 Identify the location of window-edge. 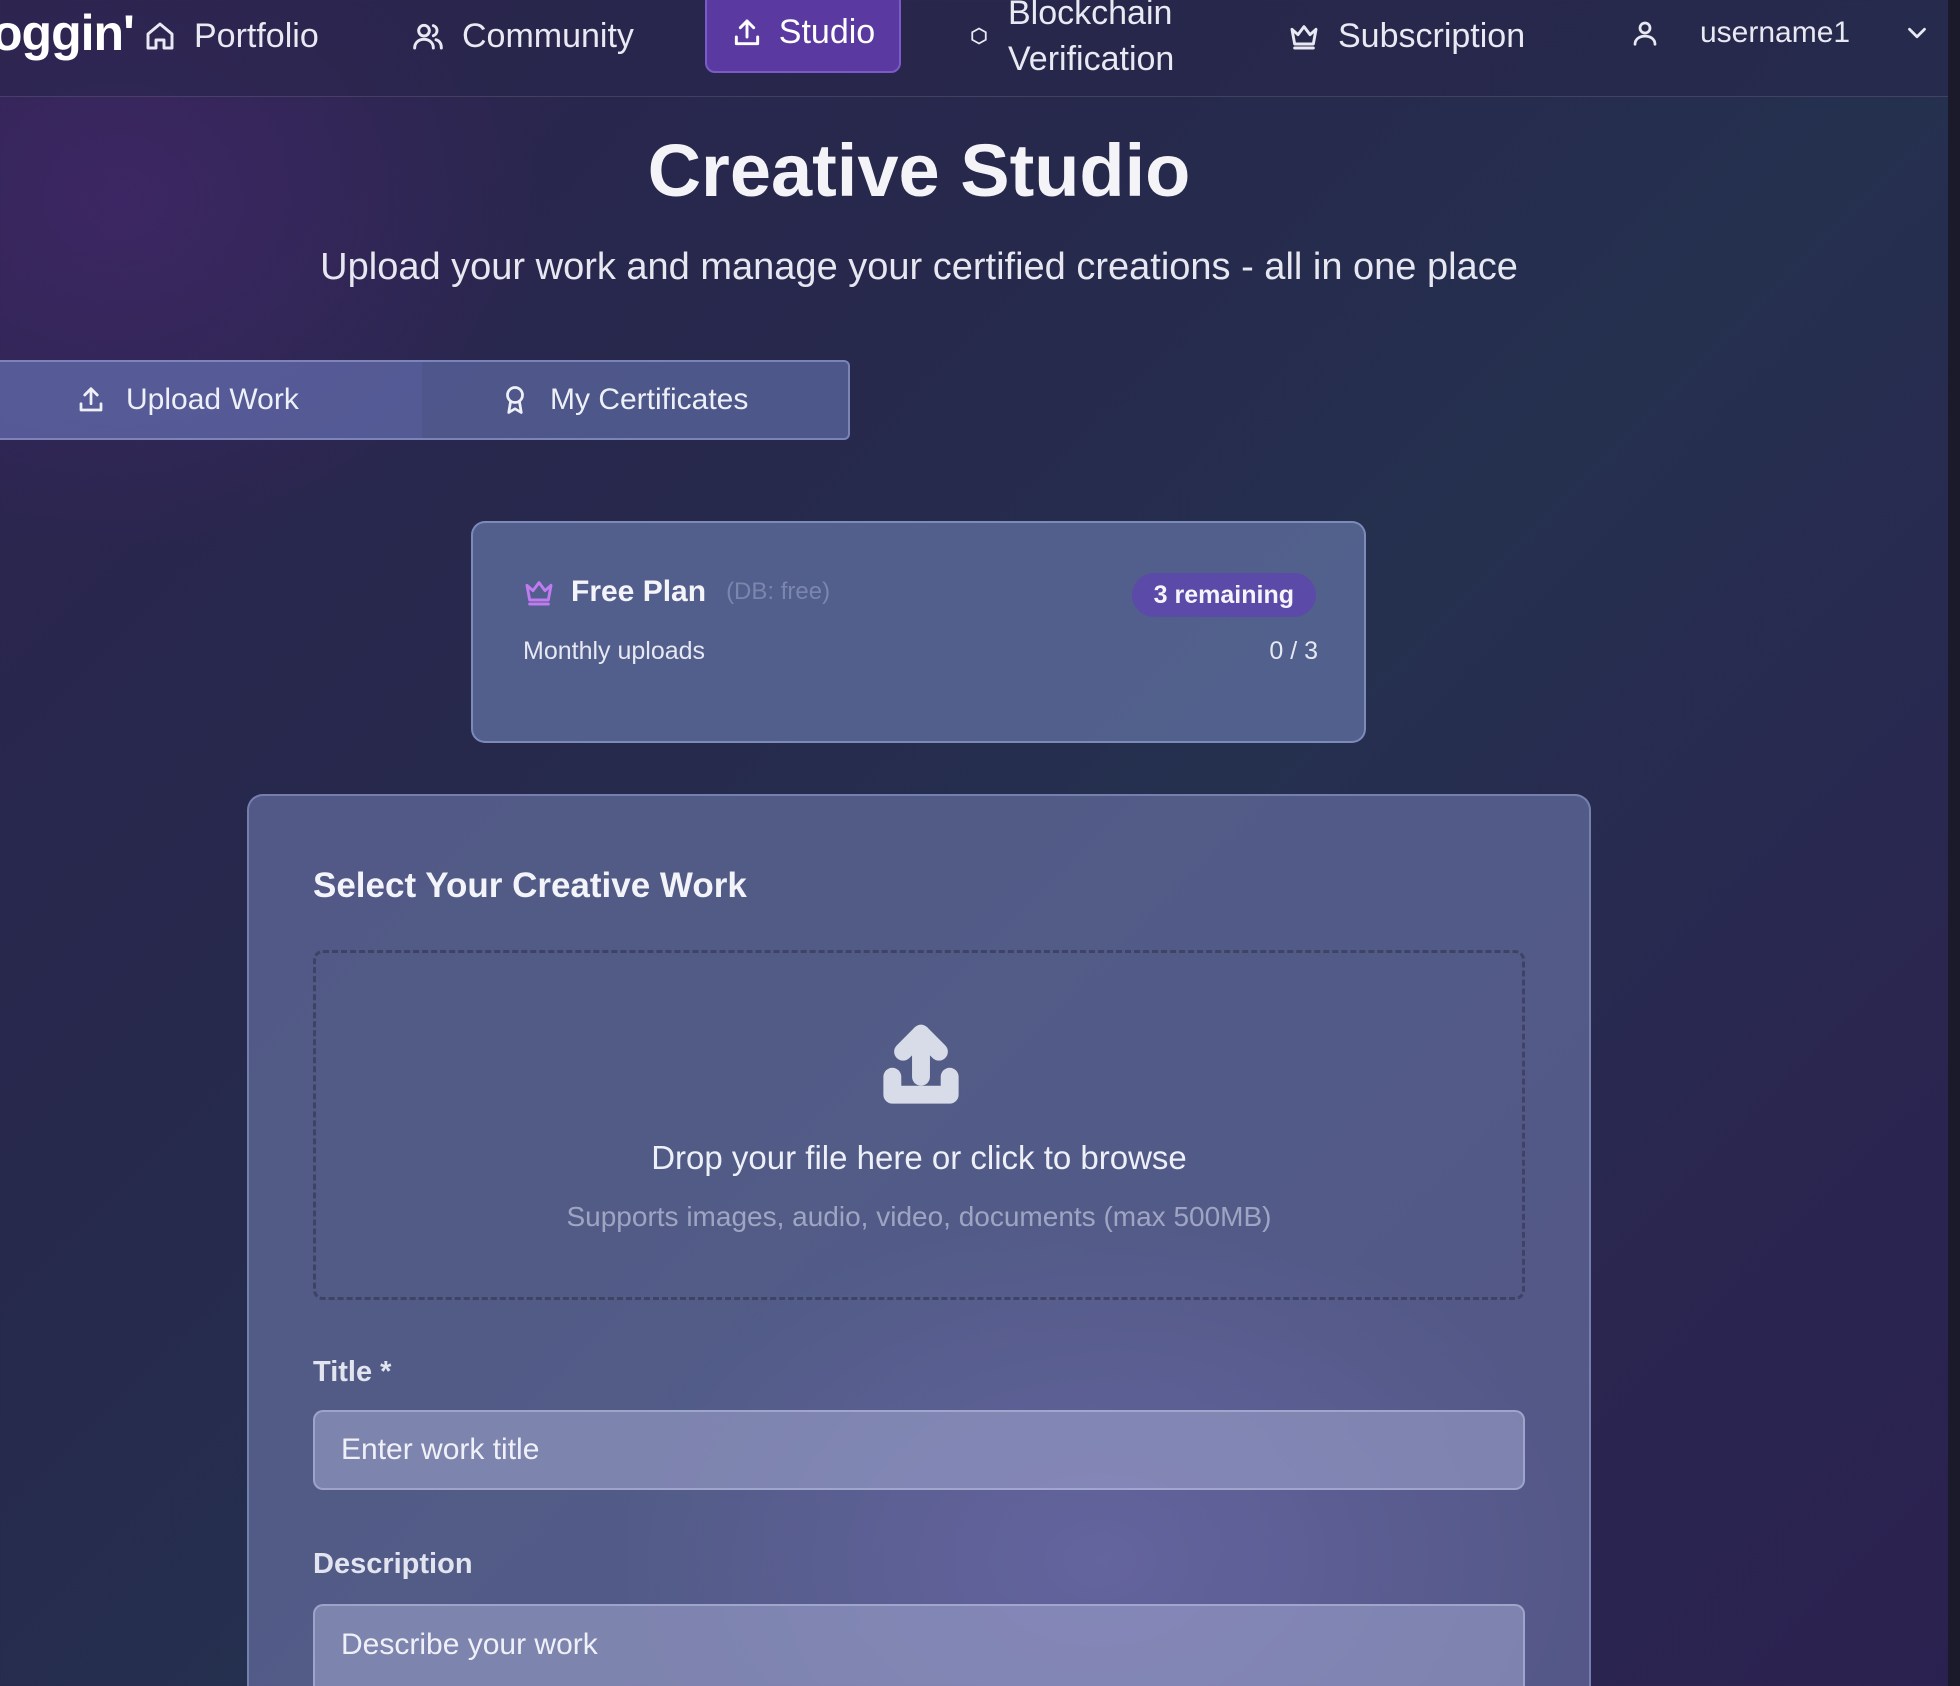
(1954, 843).